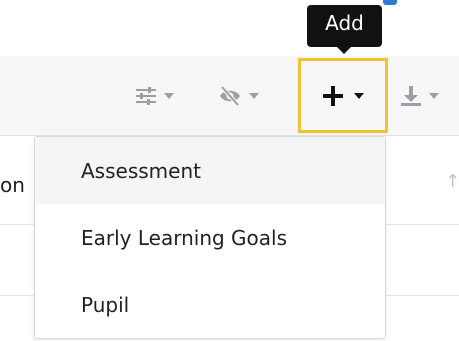 The image size is (459, 341). I want to click on eye-slash-icon, so click(230, 96).